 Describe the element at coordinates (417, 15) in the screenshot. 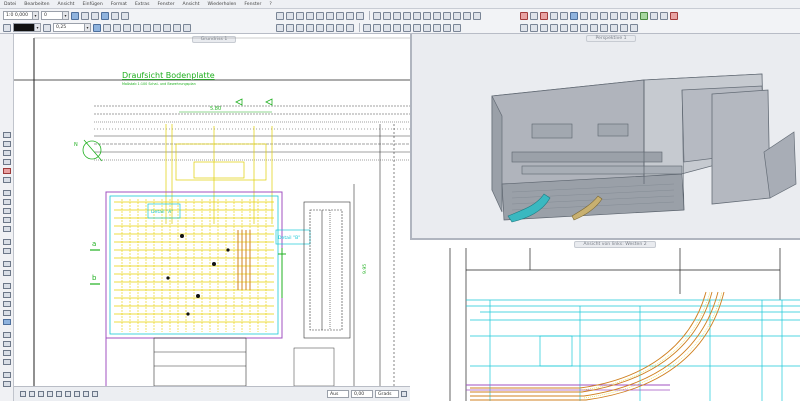

I see `stretch-icon` at that location.